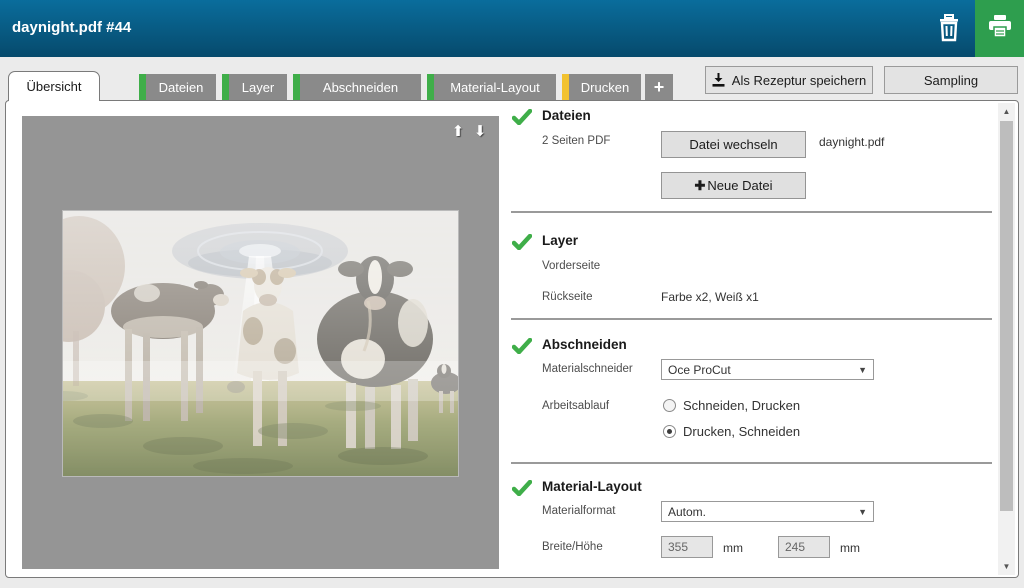  I want to click on tab-dateien: Dateien, so click(177, 87).